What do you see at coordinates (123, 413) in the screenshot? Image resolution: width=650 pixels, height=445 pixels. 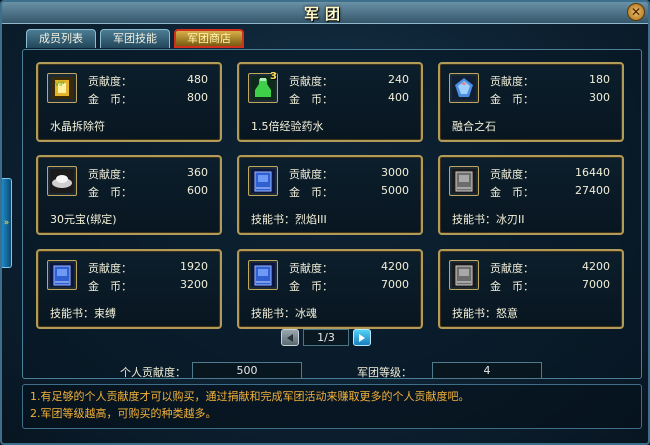 I see `note-line: 2.军团等级越高，可购买的种类越多。` at bounding box center [123, 413].